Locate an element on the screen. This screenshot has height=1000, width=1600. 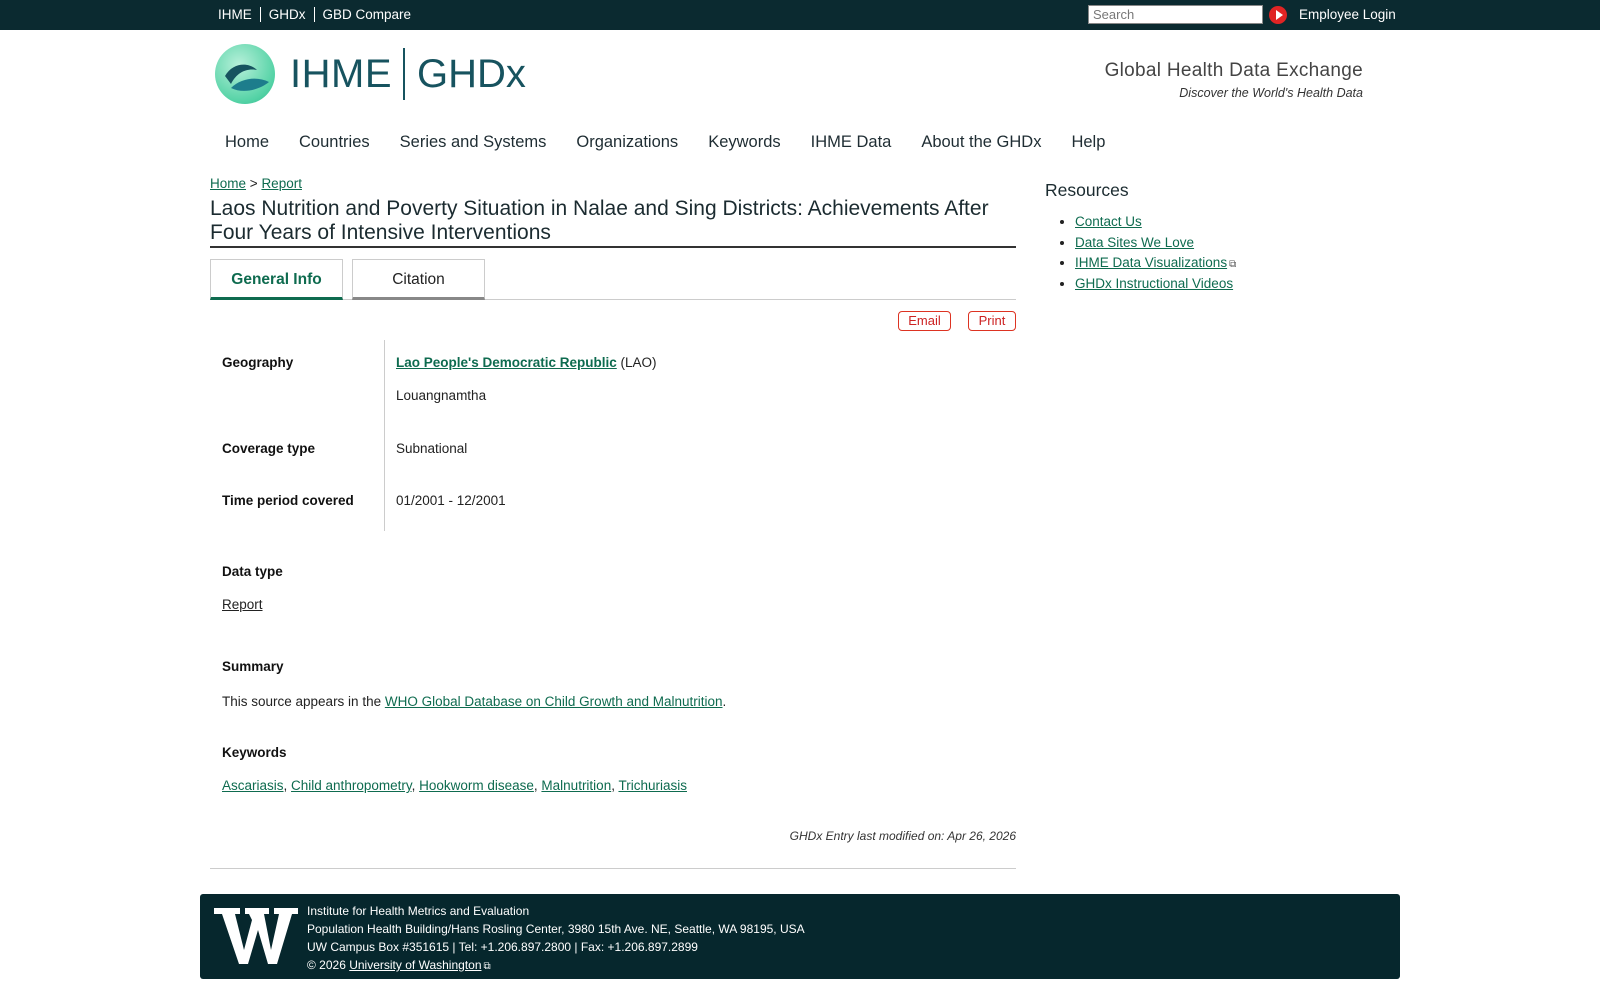
geography-value: Lao People's Democratic Republic (LAO) is located at coordinates (526, 362).